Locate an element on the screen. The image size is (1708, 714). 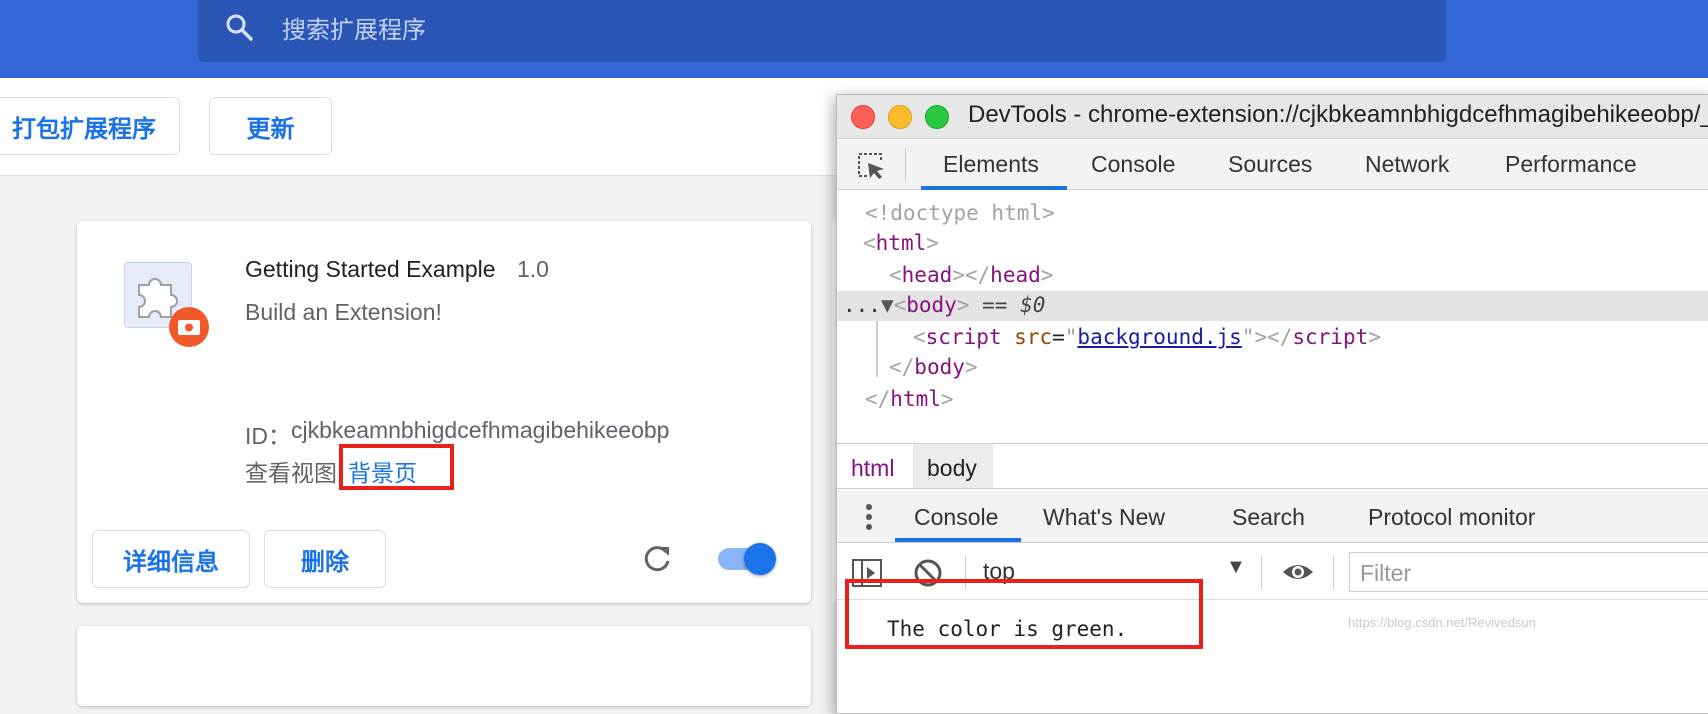
dropdown-arrow-icon: ▼ is located at coordinates (1236, 567).